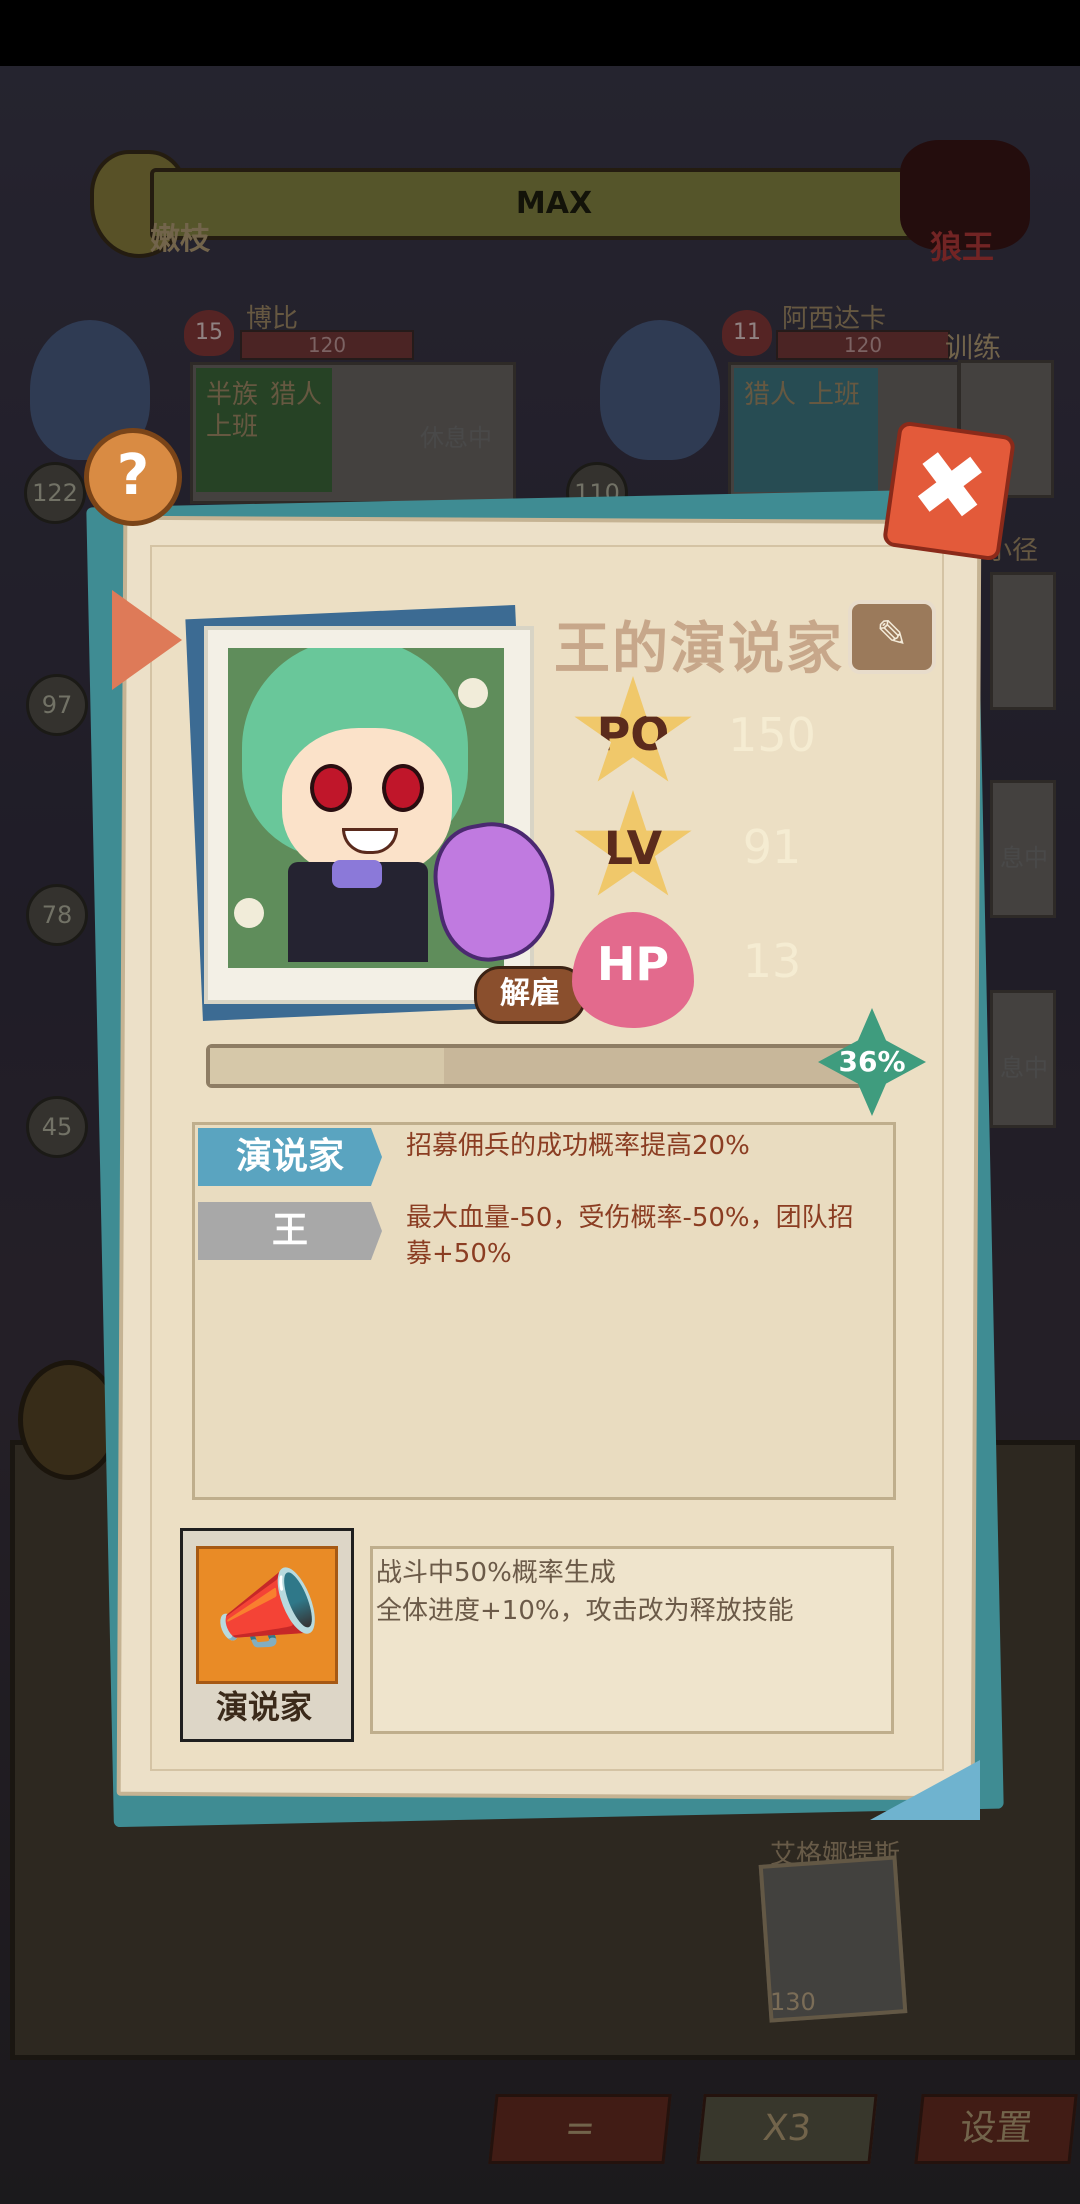 This screenshot has width=1080, height=2204. Describe the element at coordinates (290, 1157) in the screenshot. I see `trait-tag: 演说家` at that location.